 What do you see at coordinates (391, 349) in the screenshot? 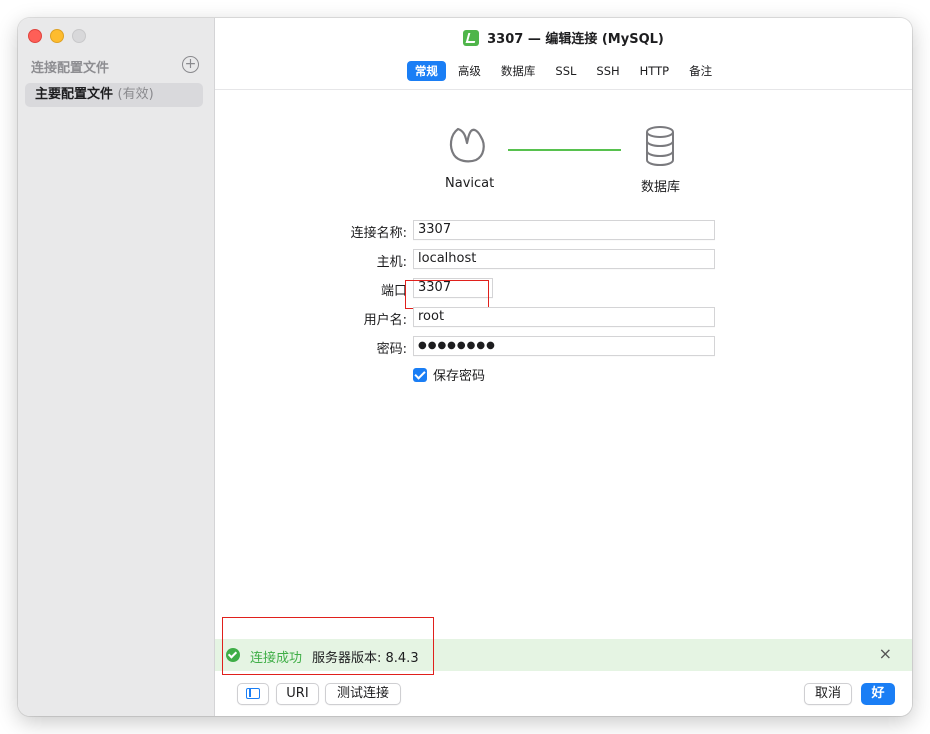
I see `password-label: 密码:` at bounding box center [391, 349].